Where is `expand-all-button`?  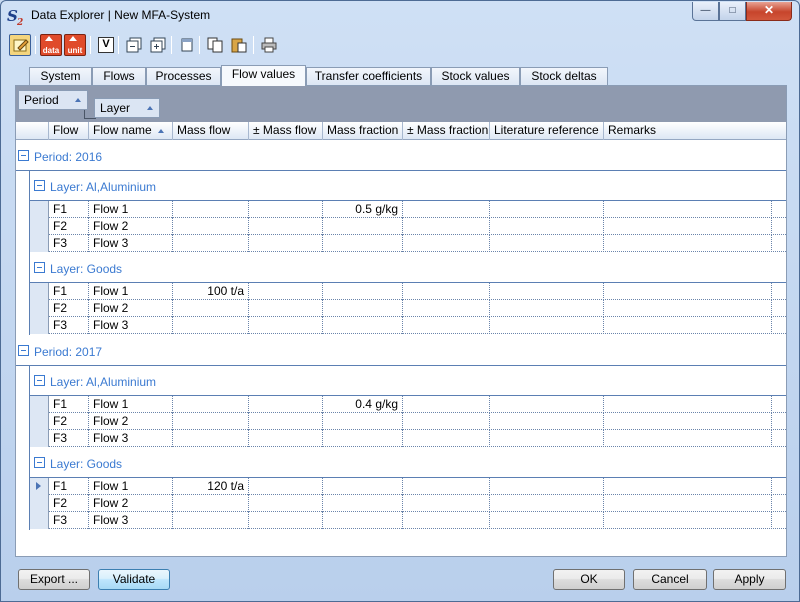 expand-all-button is located at coordinates (157, 45).